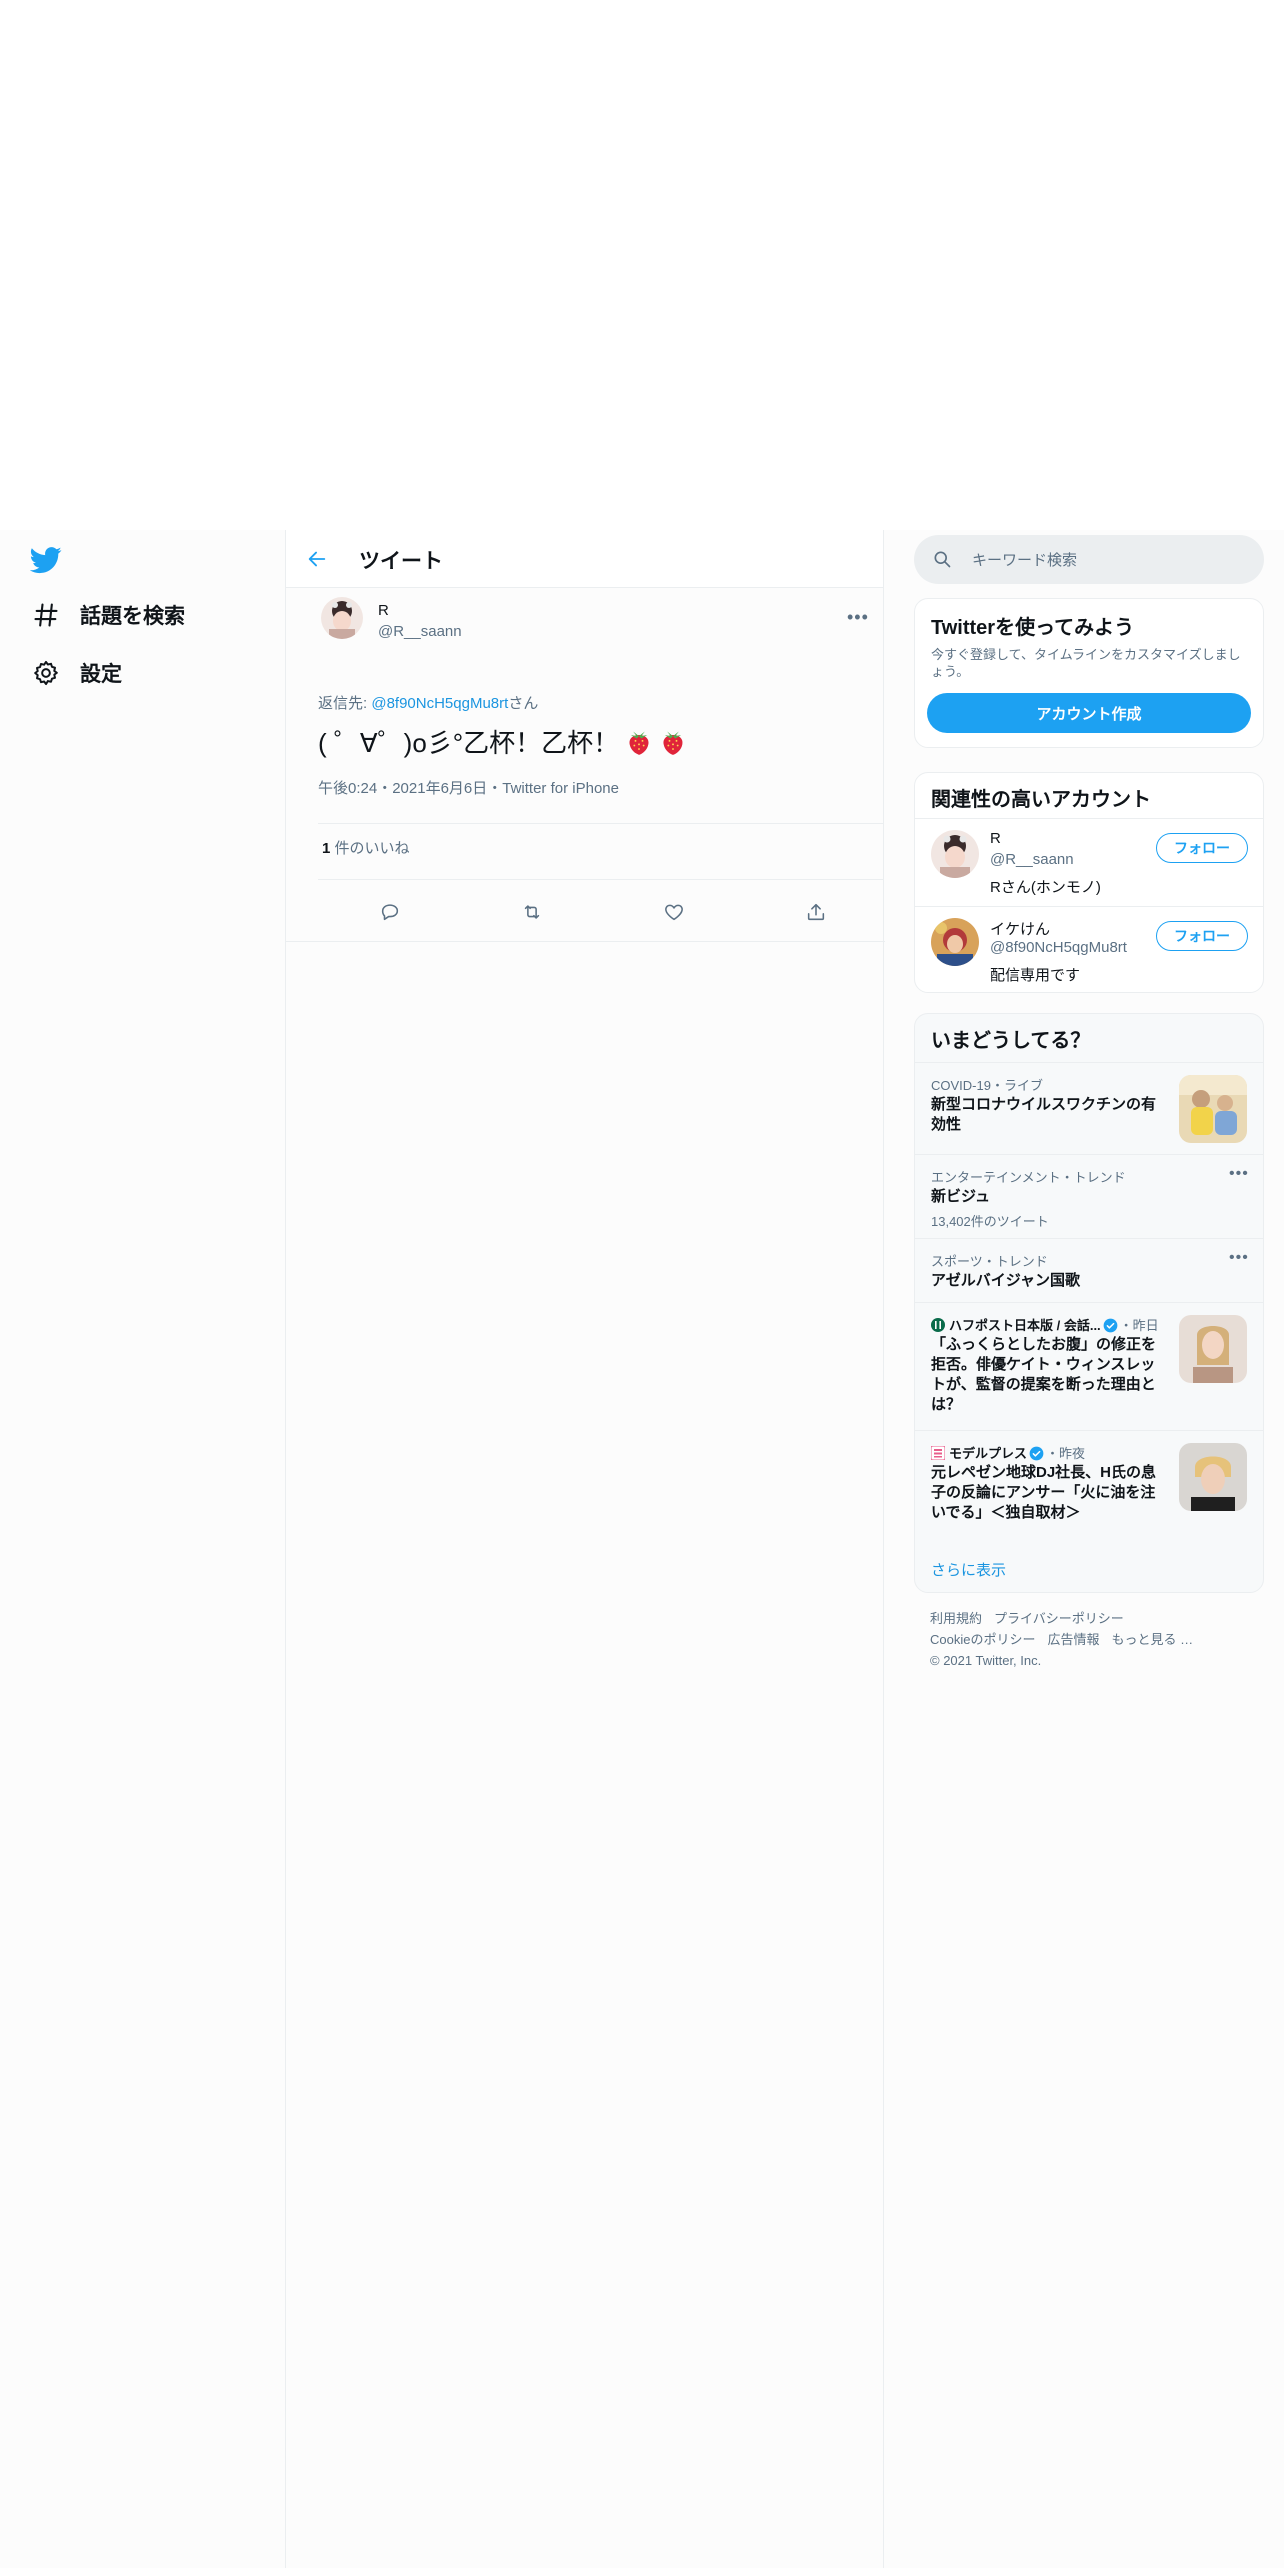  I want to click on trend-item: エンターテインメント・トレンド 新ビジュ 13,402件のツイート •••, so click(1089, 1196).